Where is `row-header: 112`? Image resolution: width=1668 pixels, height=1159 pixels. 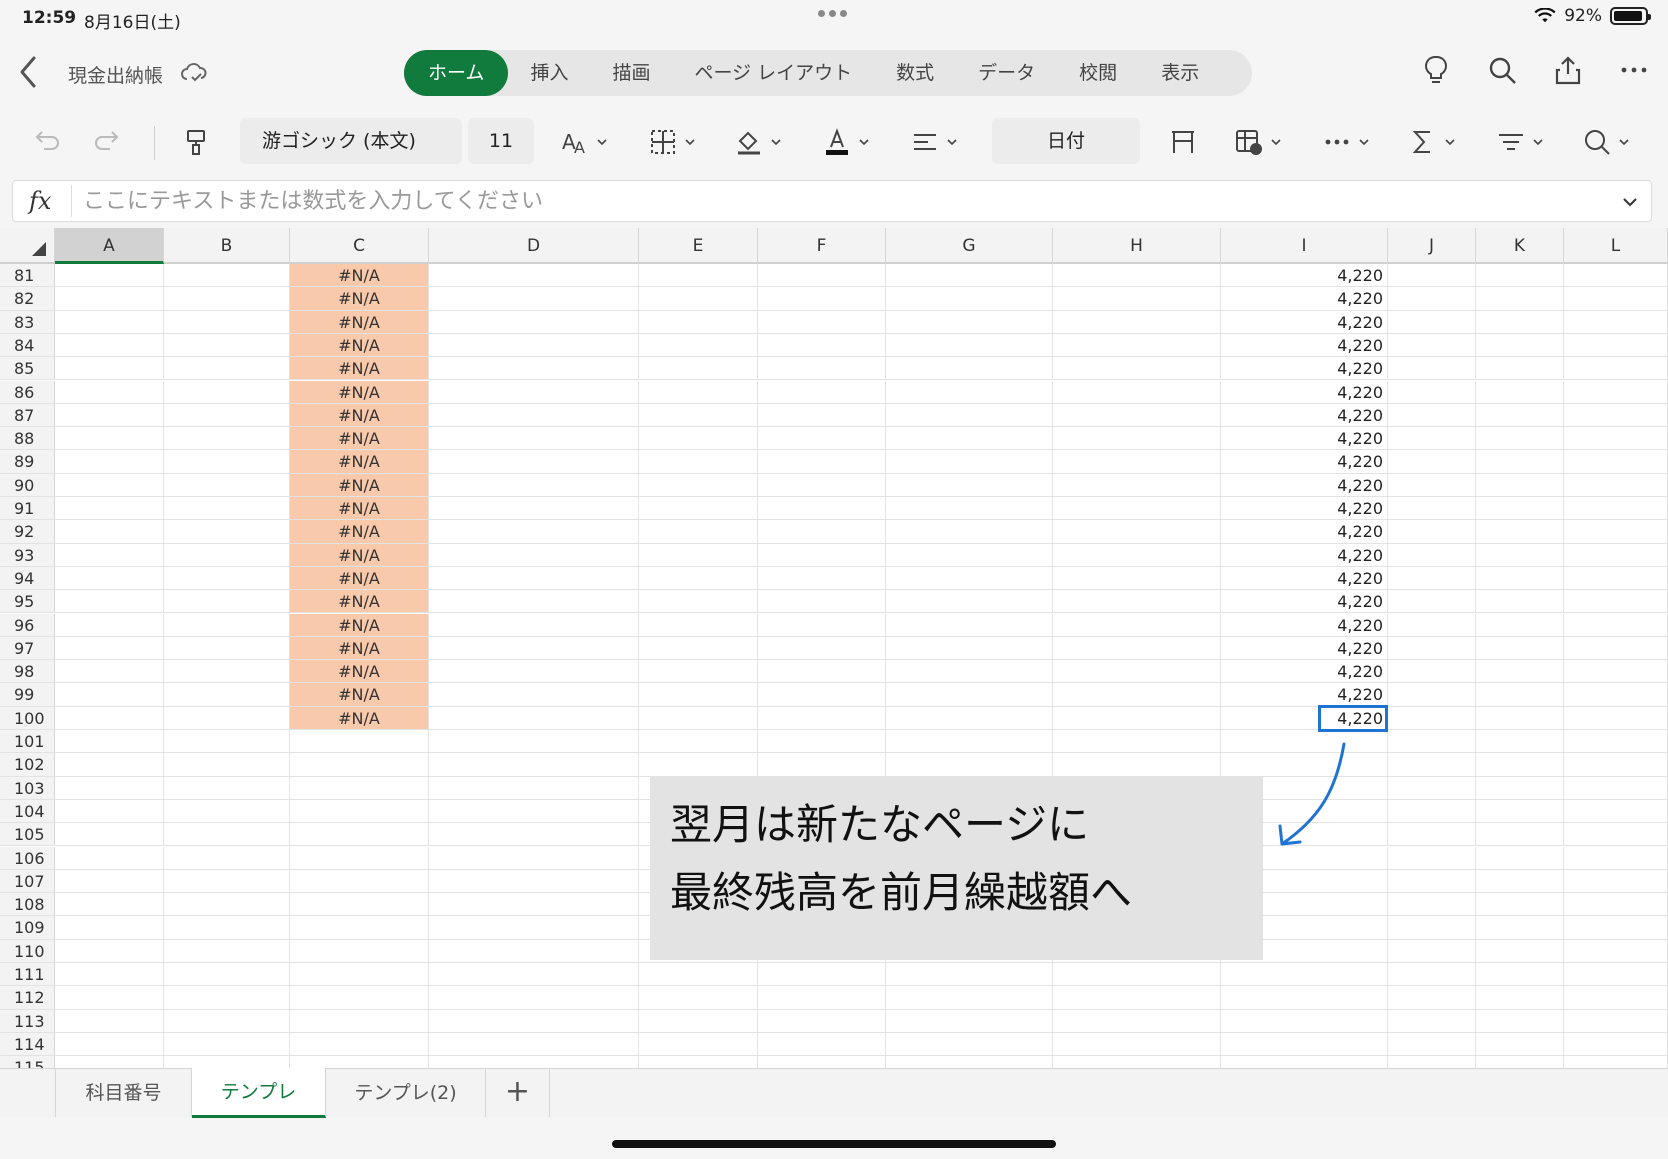
row-header: 112 is located at coordinates (27, 997).